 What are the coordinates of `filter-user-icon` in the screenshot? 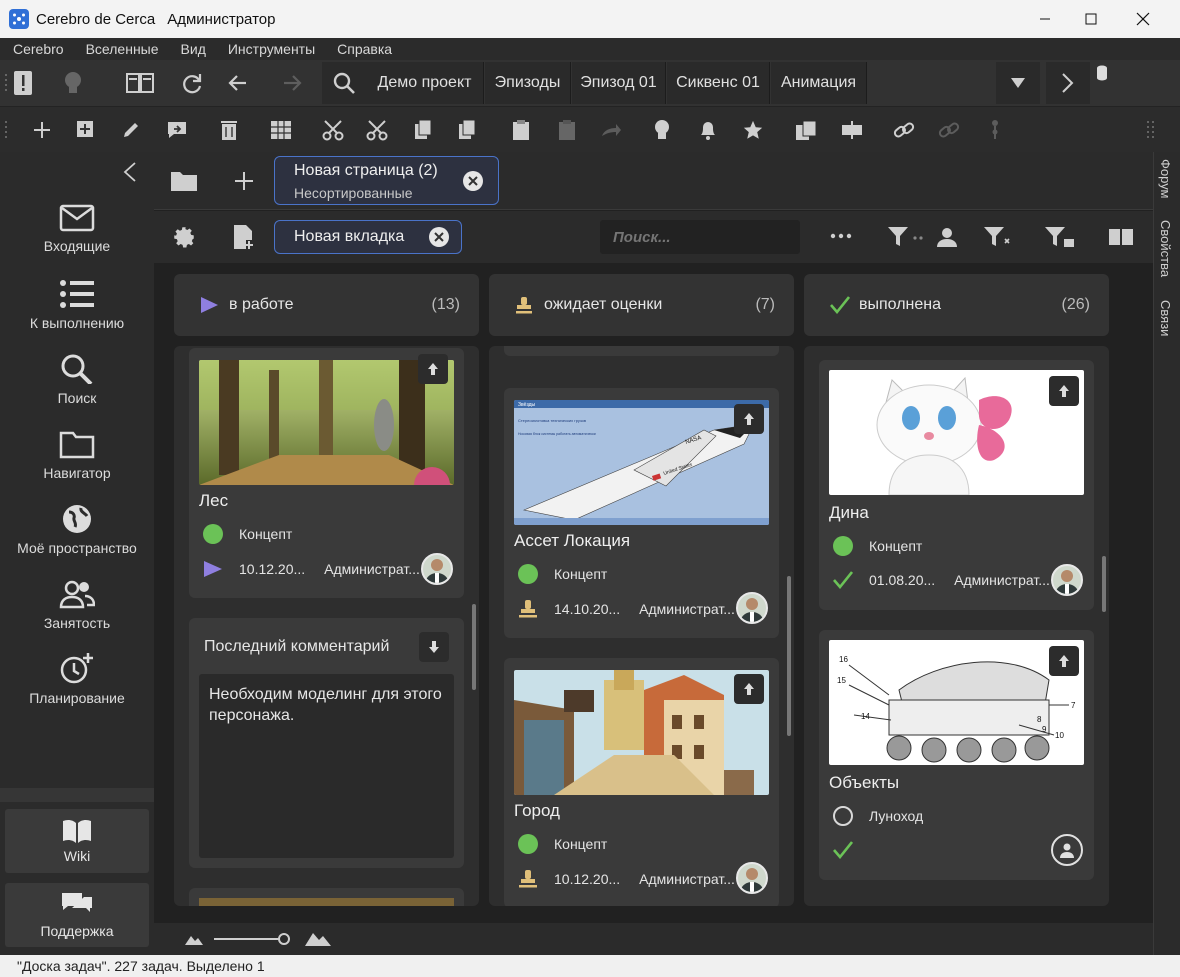 It's located at (923, 237).